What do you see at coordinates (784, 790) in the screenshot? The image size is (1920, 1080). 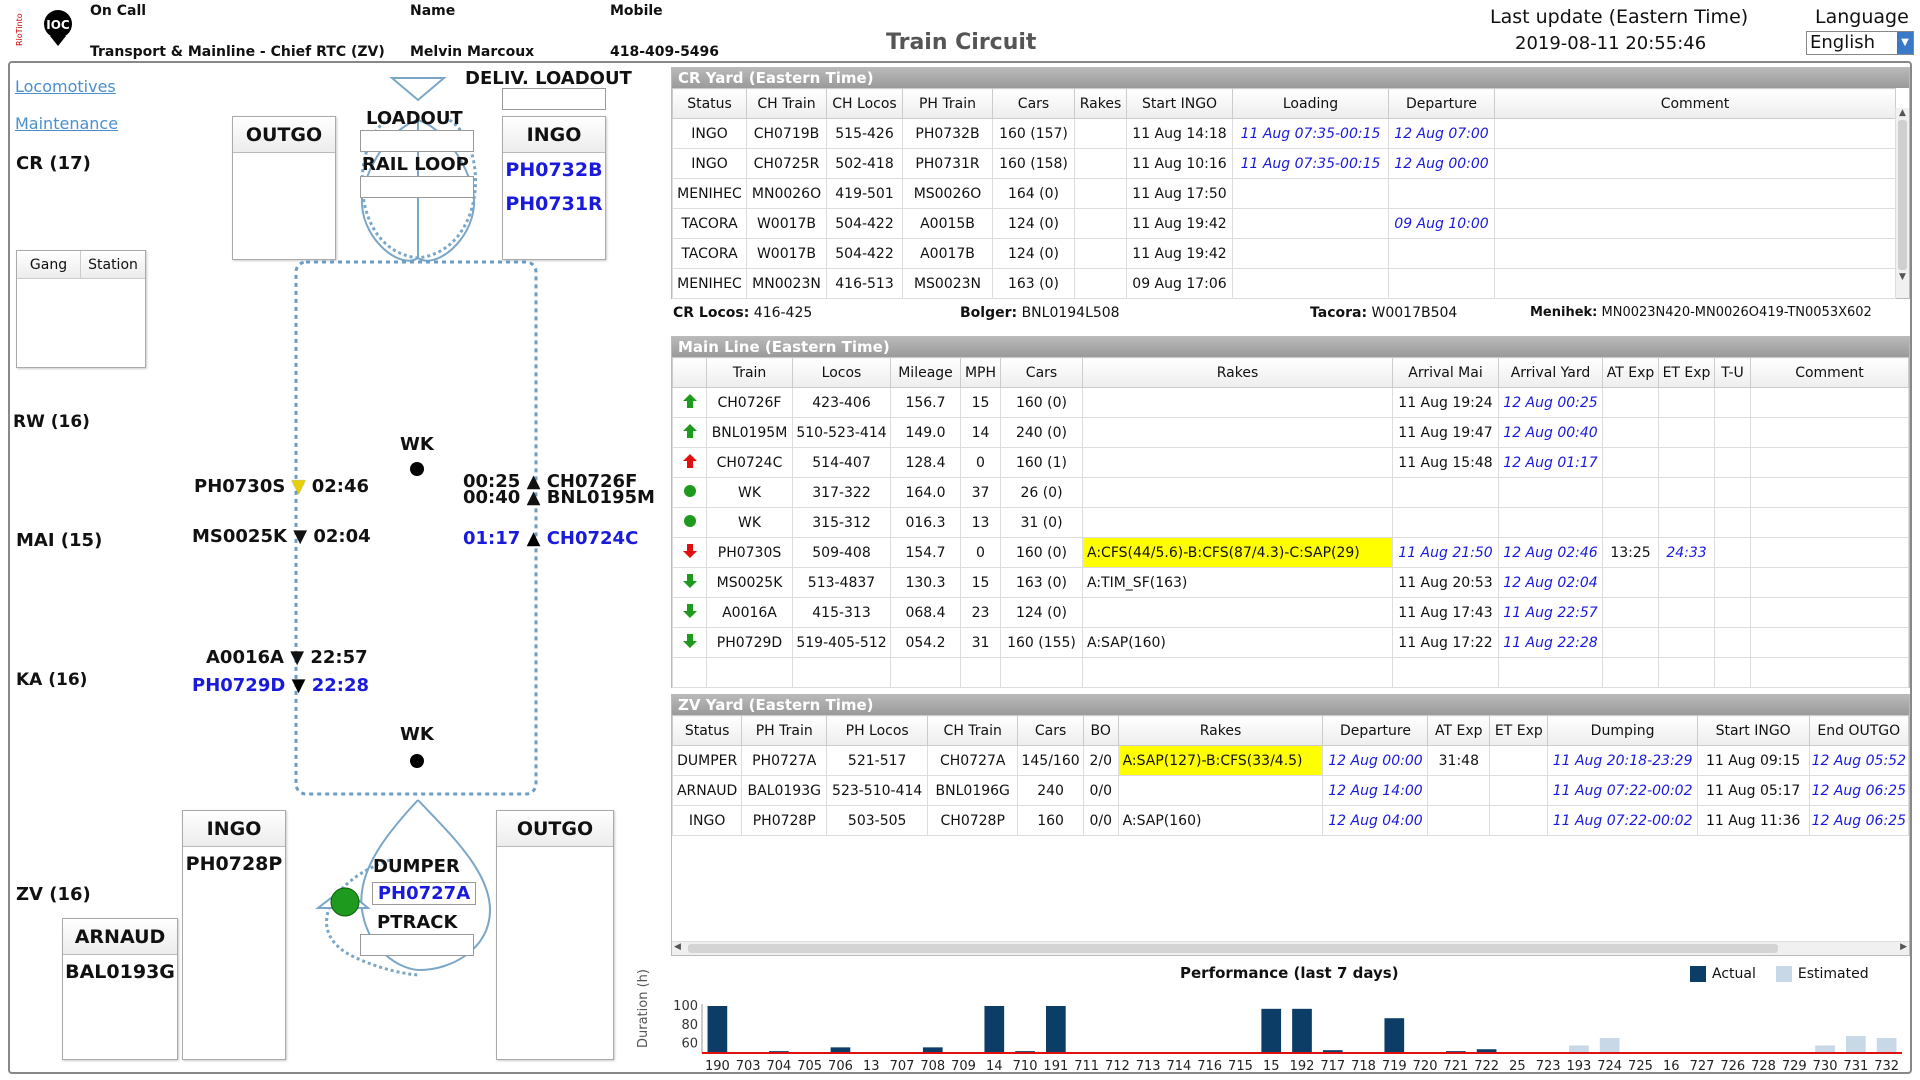 I see `table-cell: BAL0193G` at bounding box center [784, 790].